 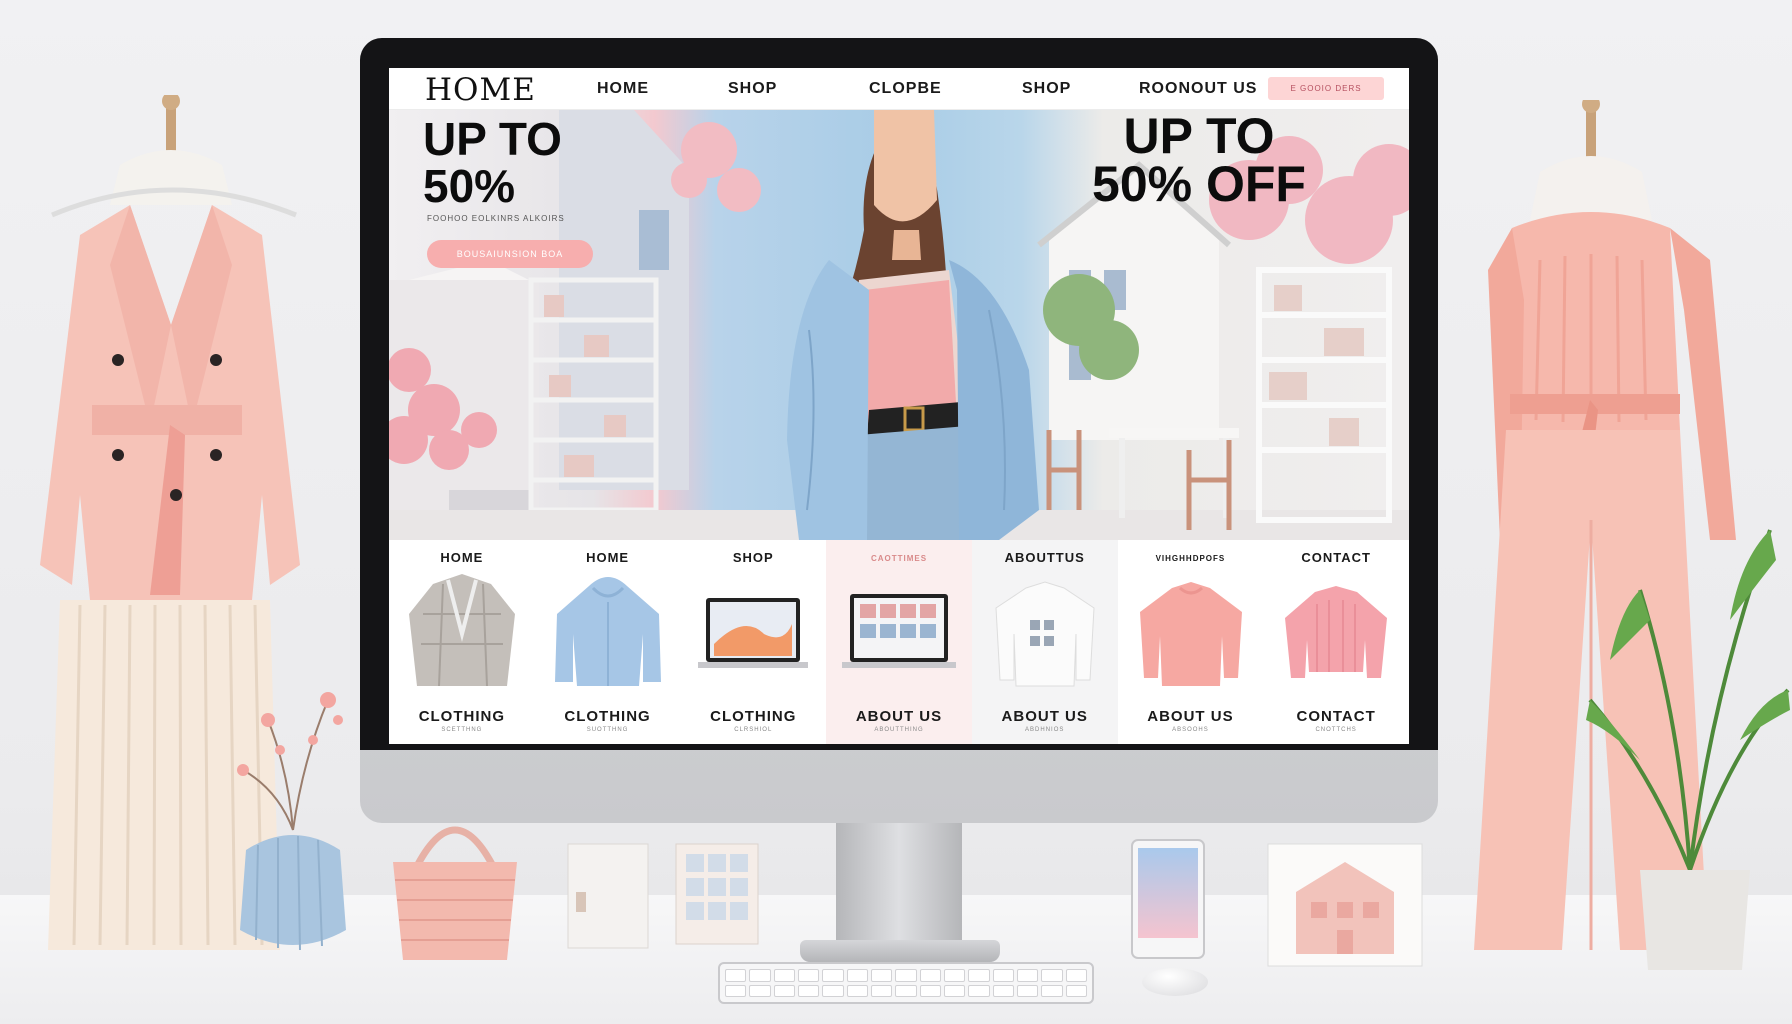 What do you see at coordinates (899, 888) in the screenshot?
I see `monitor-stand` at bounding box center [899, 888].